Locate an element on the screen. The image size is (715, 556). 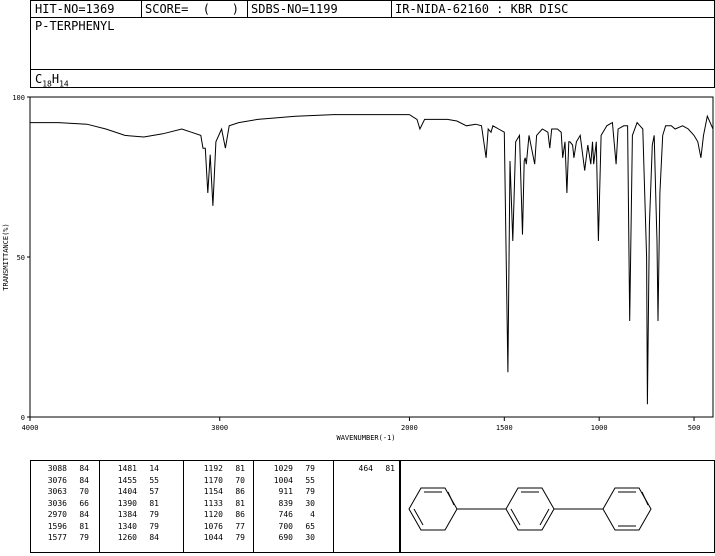
peak-wavenumber: 464 is located at coordinates (365, 468).